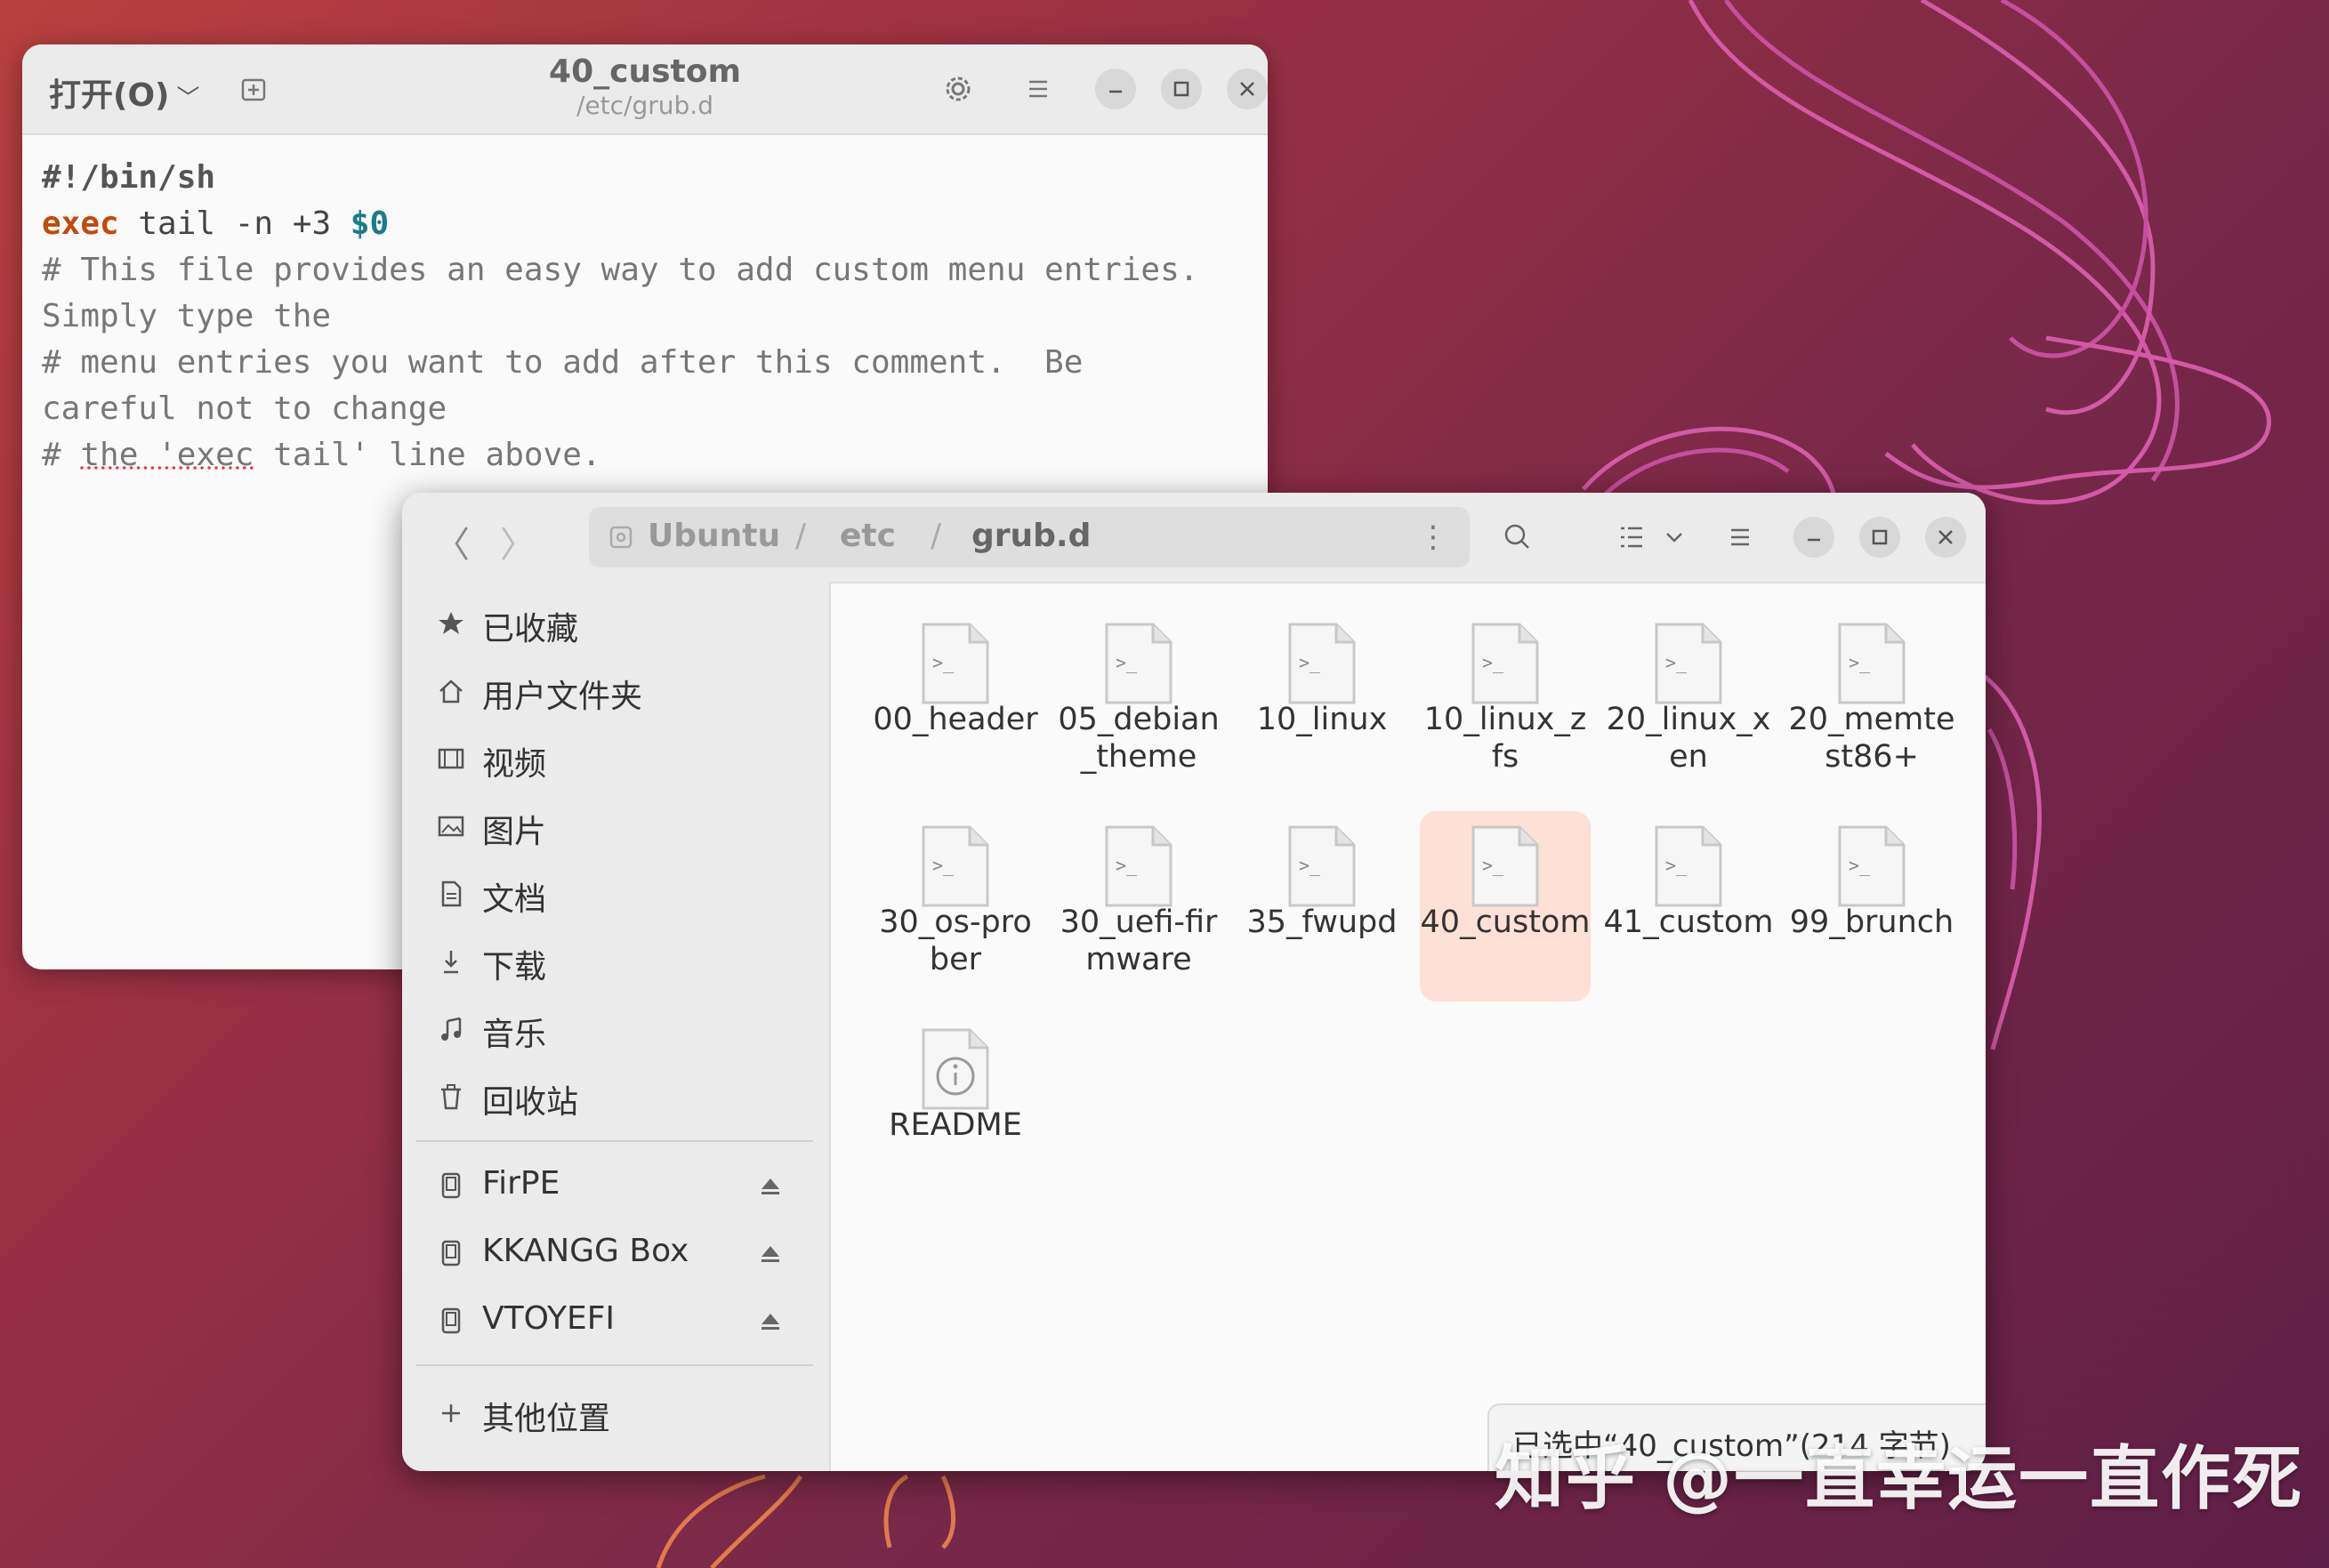 This screenshot has width=2329, height=1568. Describe the element at coordinates (451, 962) in the screenshot. I see `download-icon` at that location.